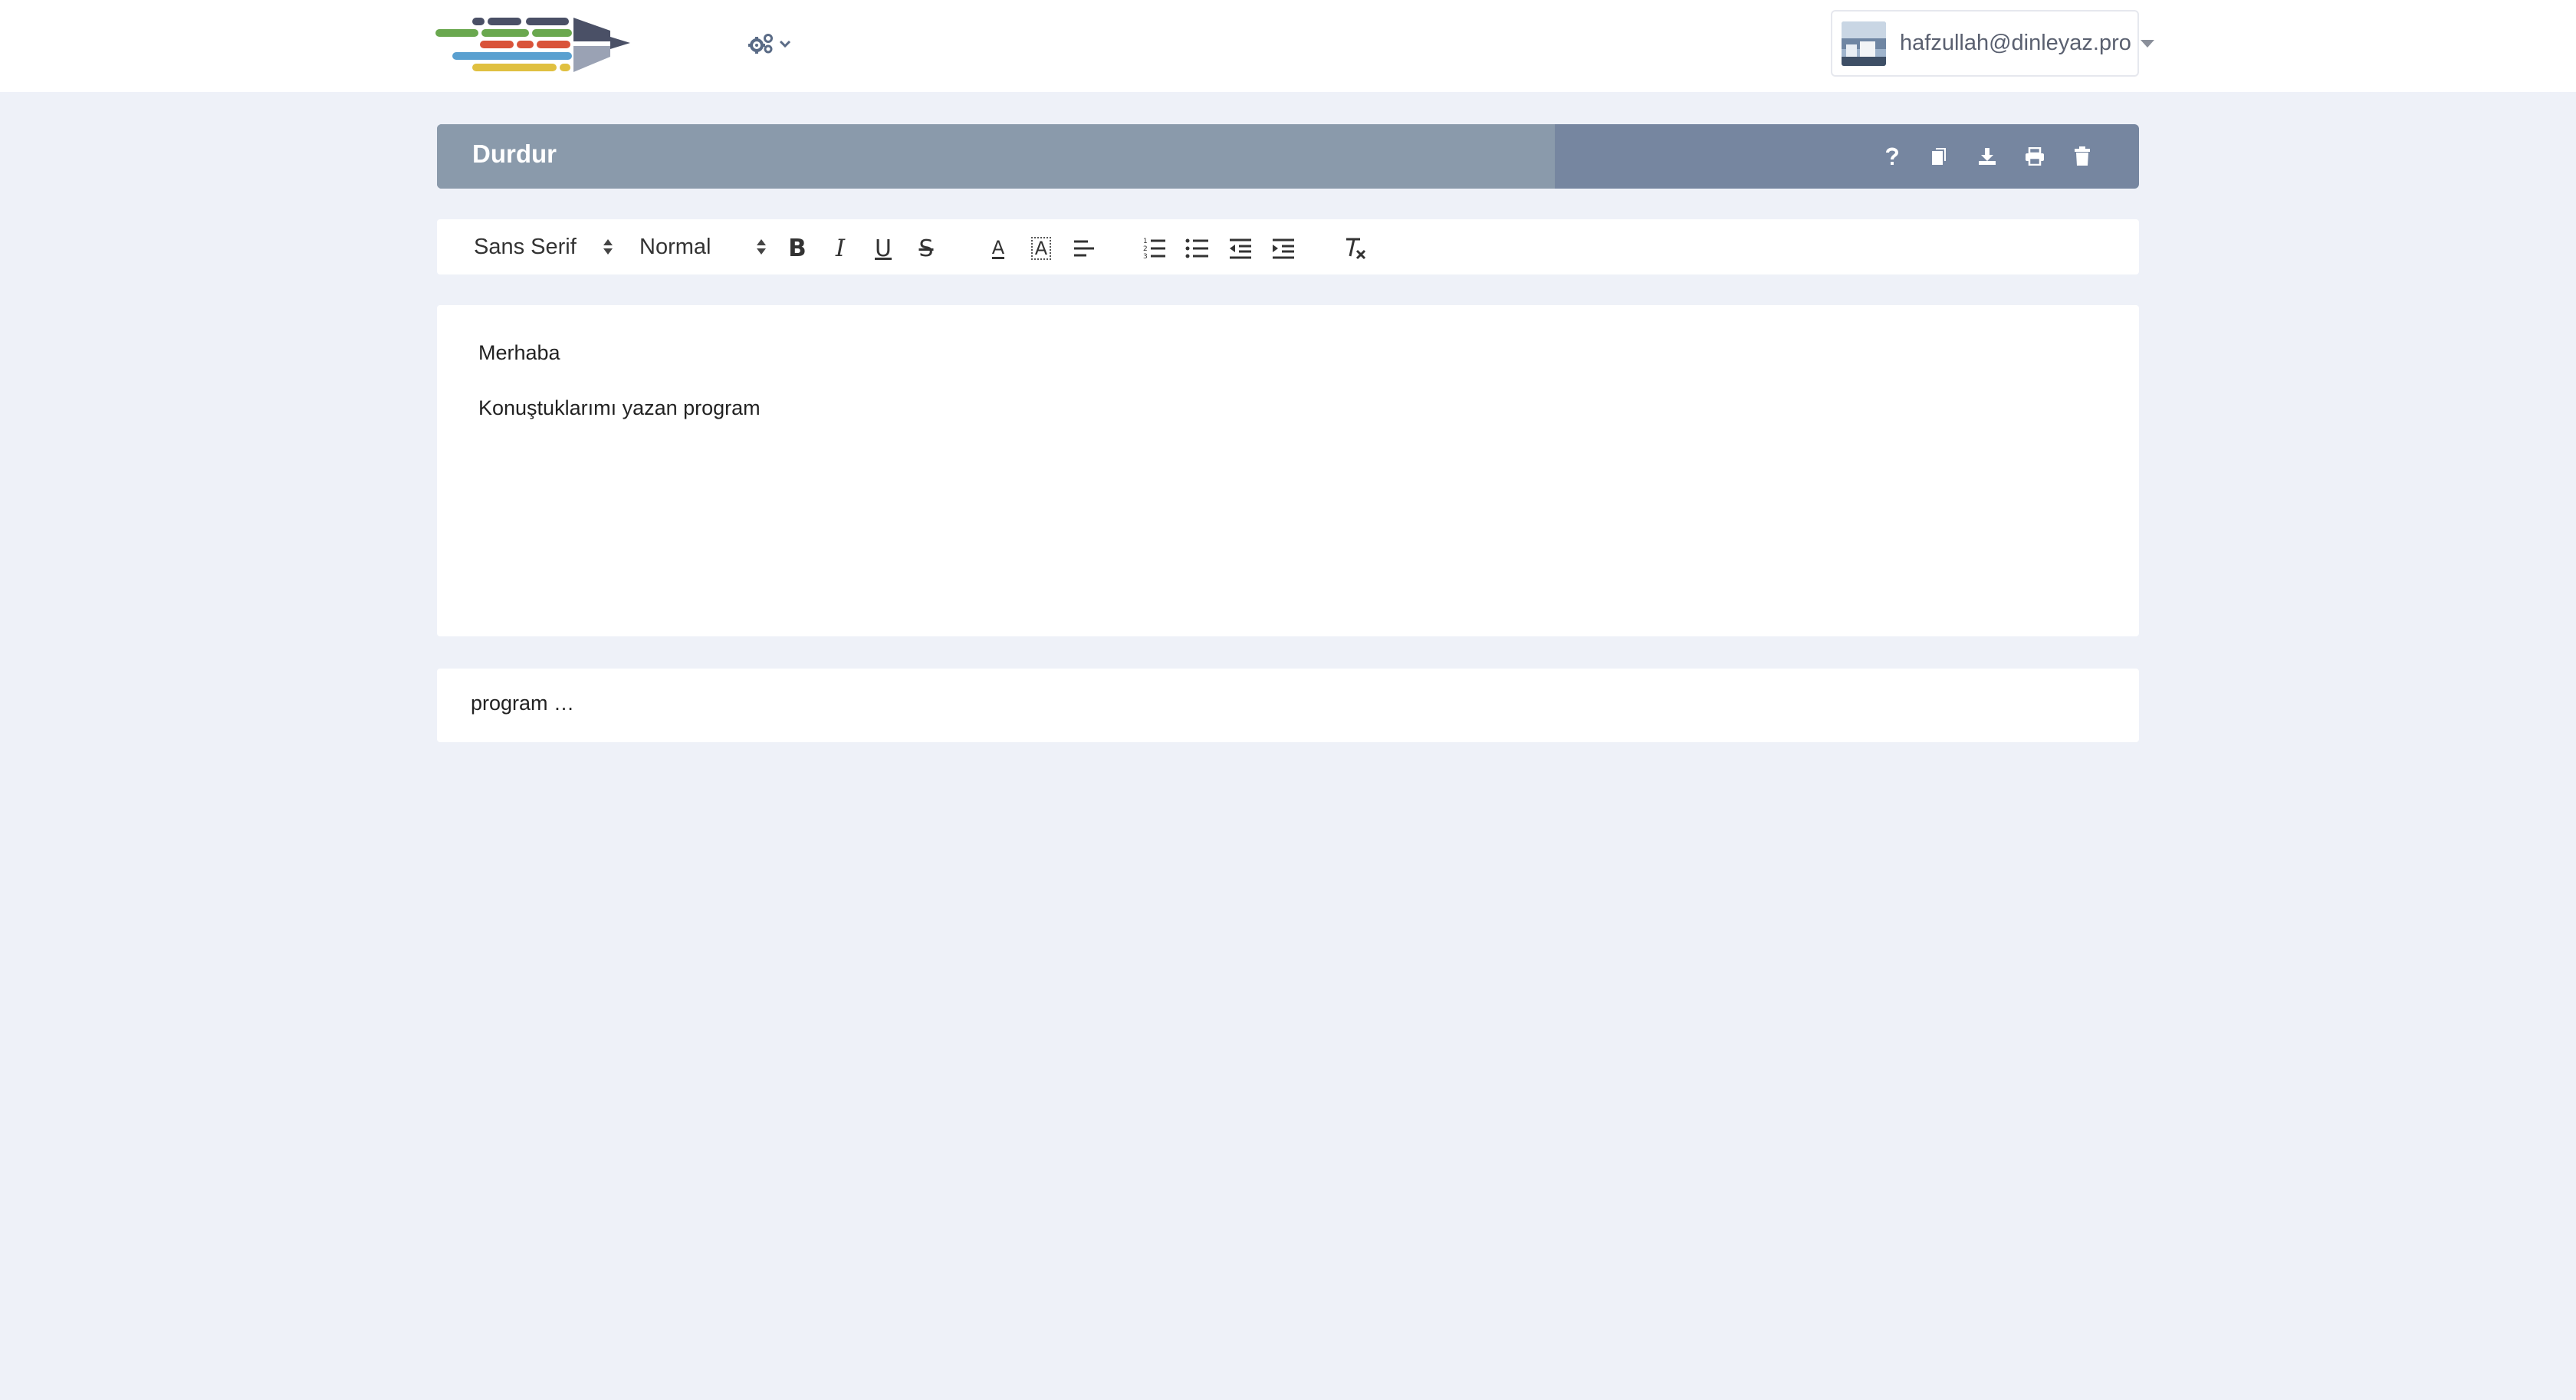  I want to click on underline-button: U, so click(883, 248).